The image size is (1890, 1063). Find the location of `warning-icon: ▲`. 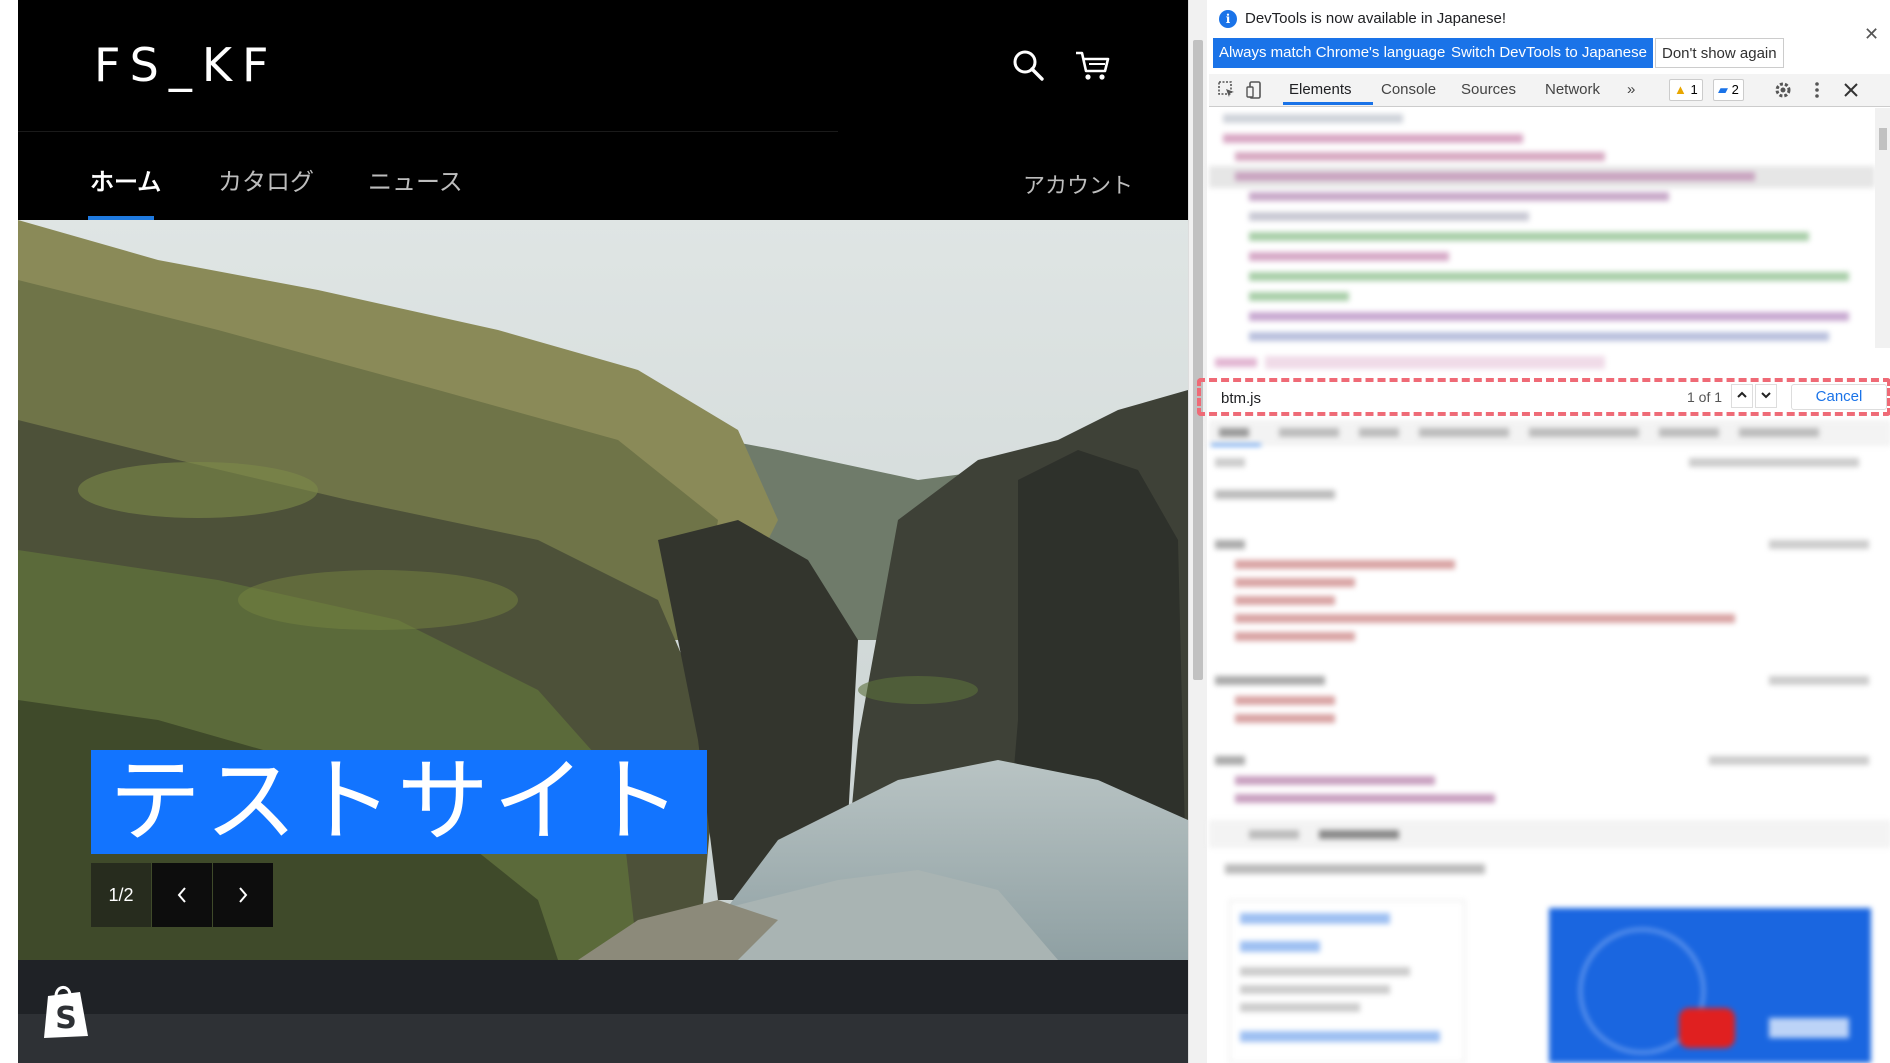

warning-icon: ▲ is located at coordinates (1680, 89).